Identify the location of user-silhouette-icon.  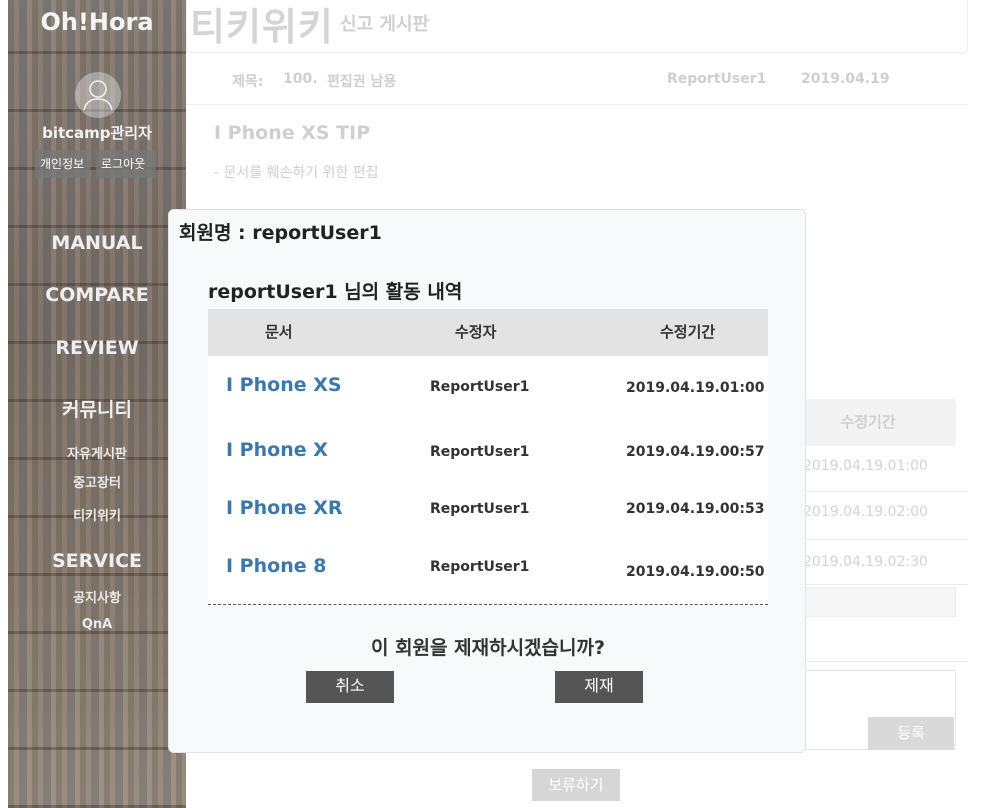
(98, 95).